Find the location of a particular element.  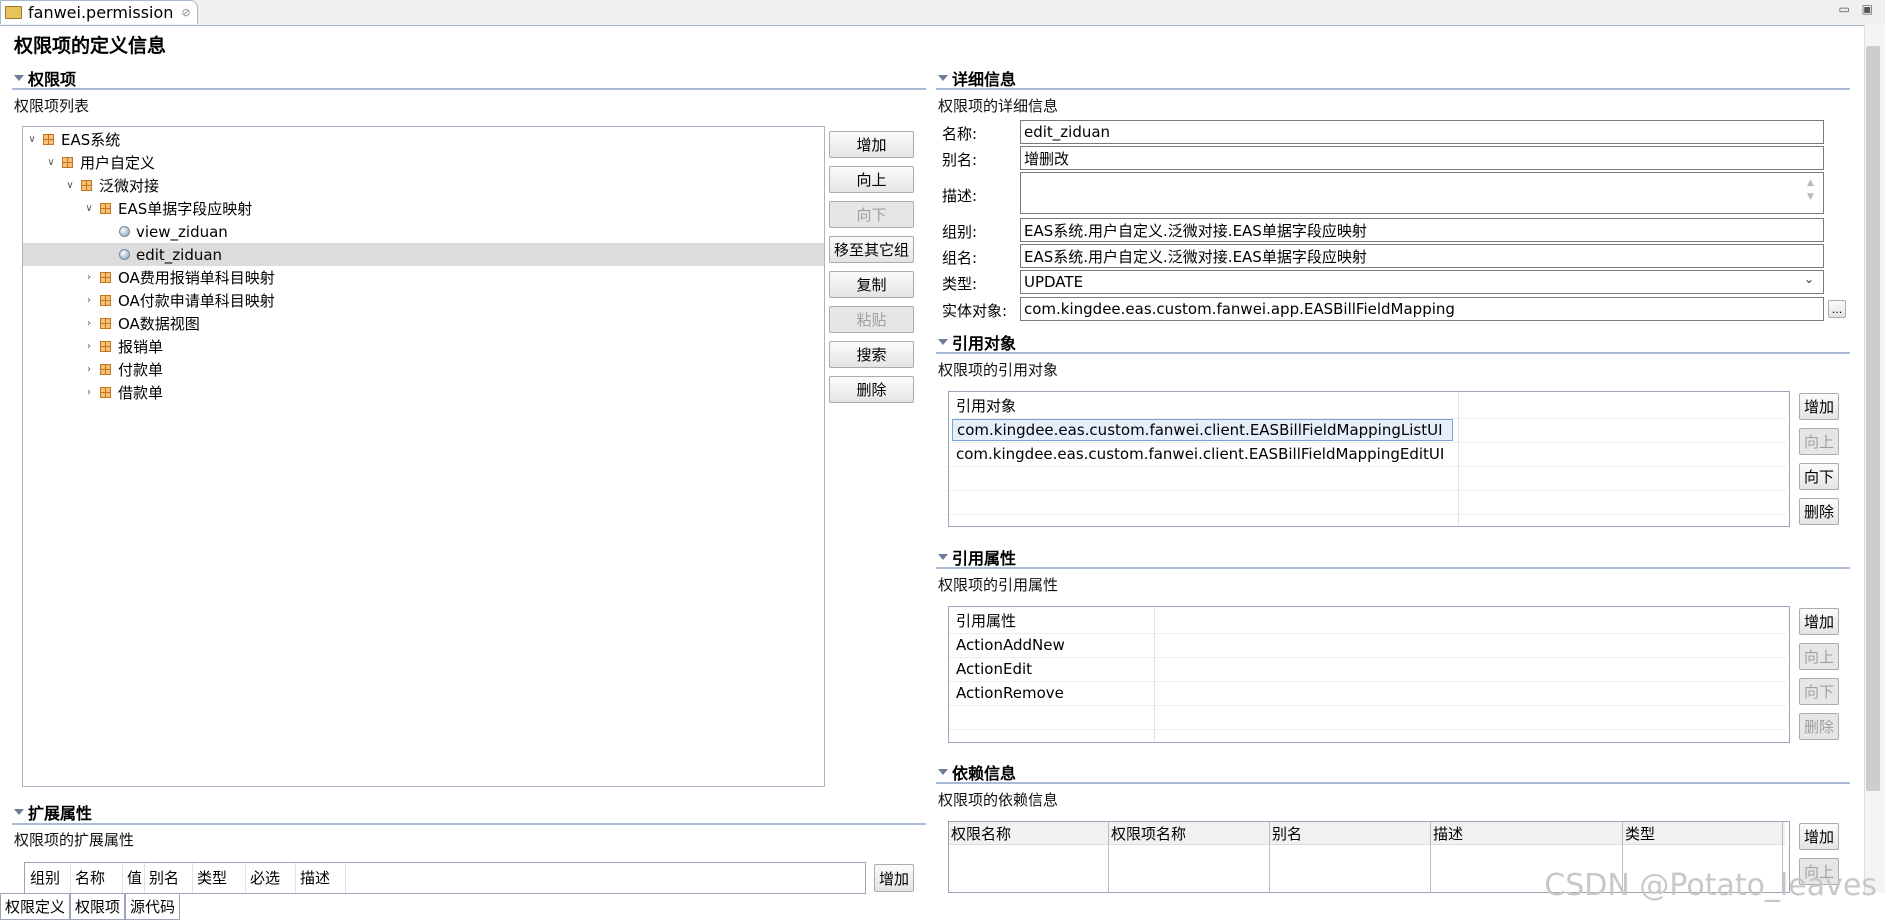

tree-action-button: 搜索 is located at coordinates (871, 354).